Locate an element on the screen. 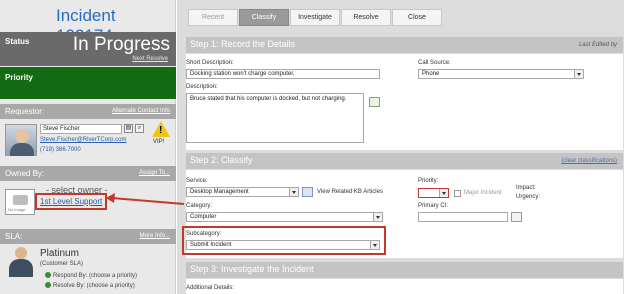 The width and height of the screenshot is (624, 294). sla-respond-by: Respond By: (choose a priority) is located at coordinates (91, 275).